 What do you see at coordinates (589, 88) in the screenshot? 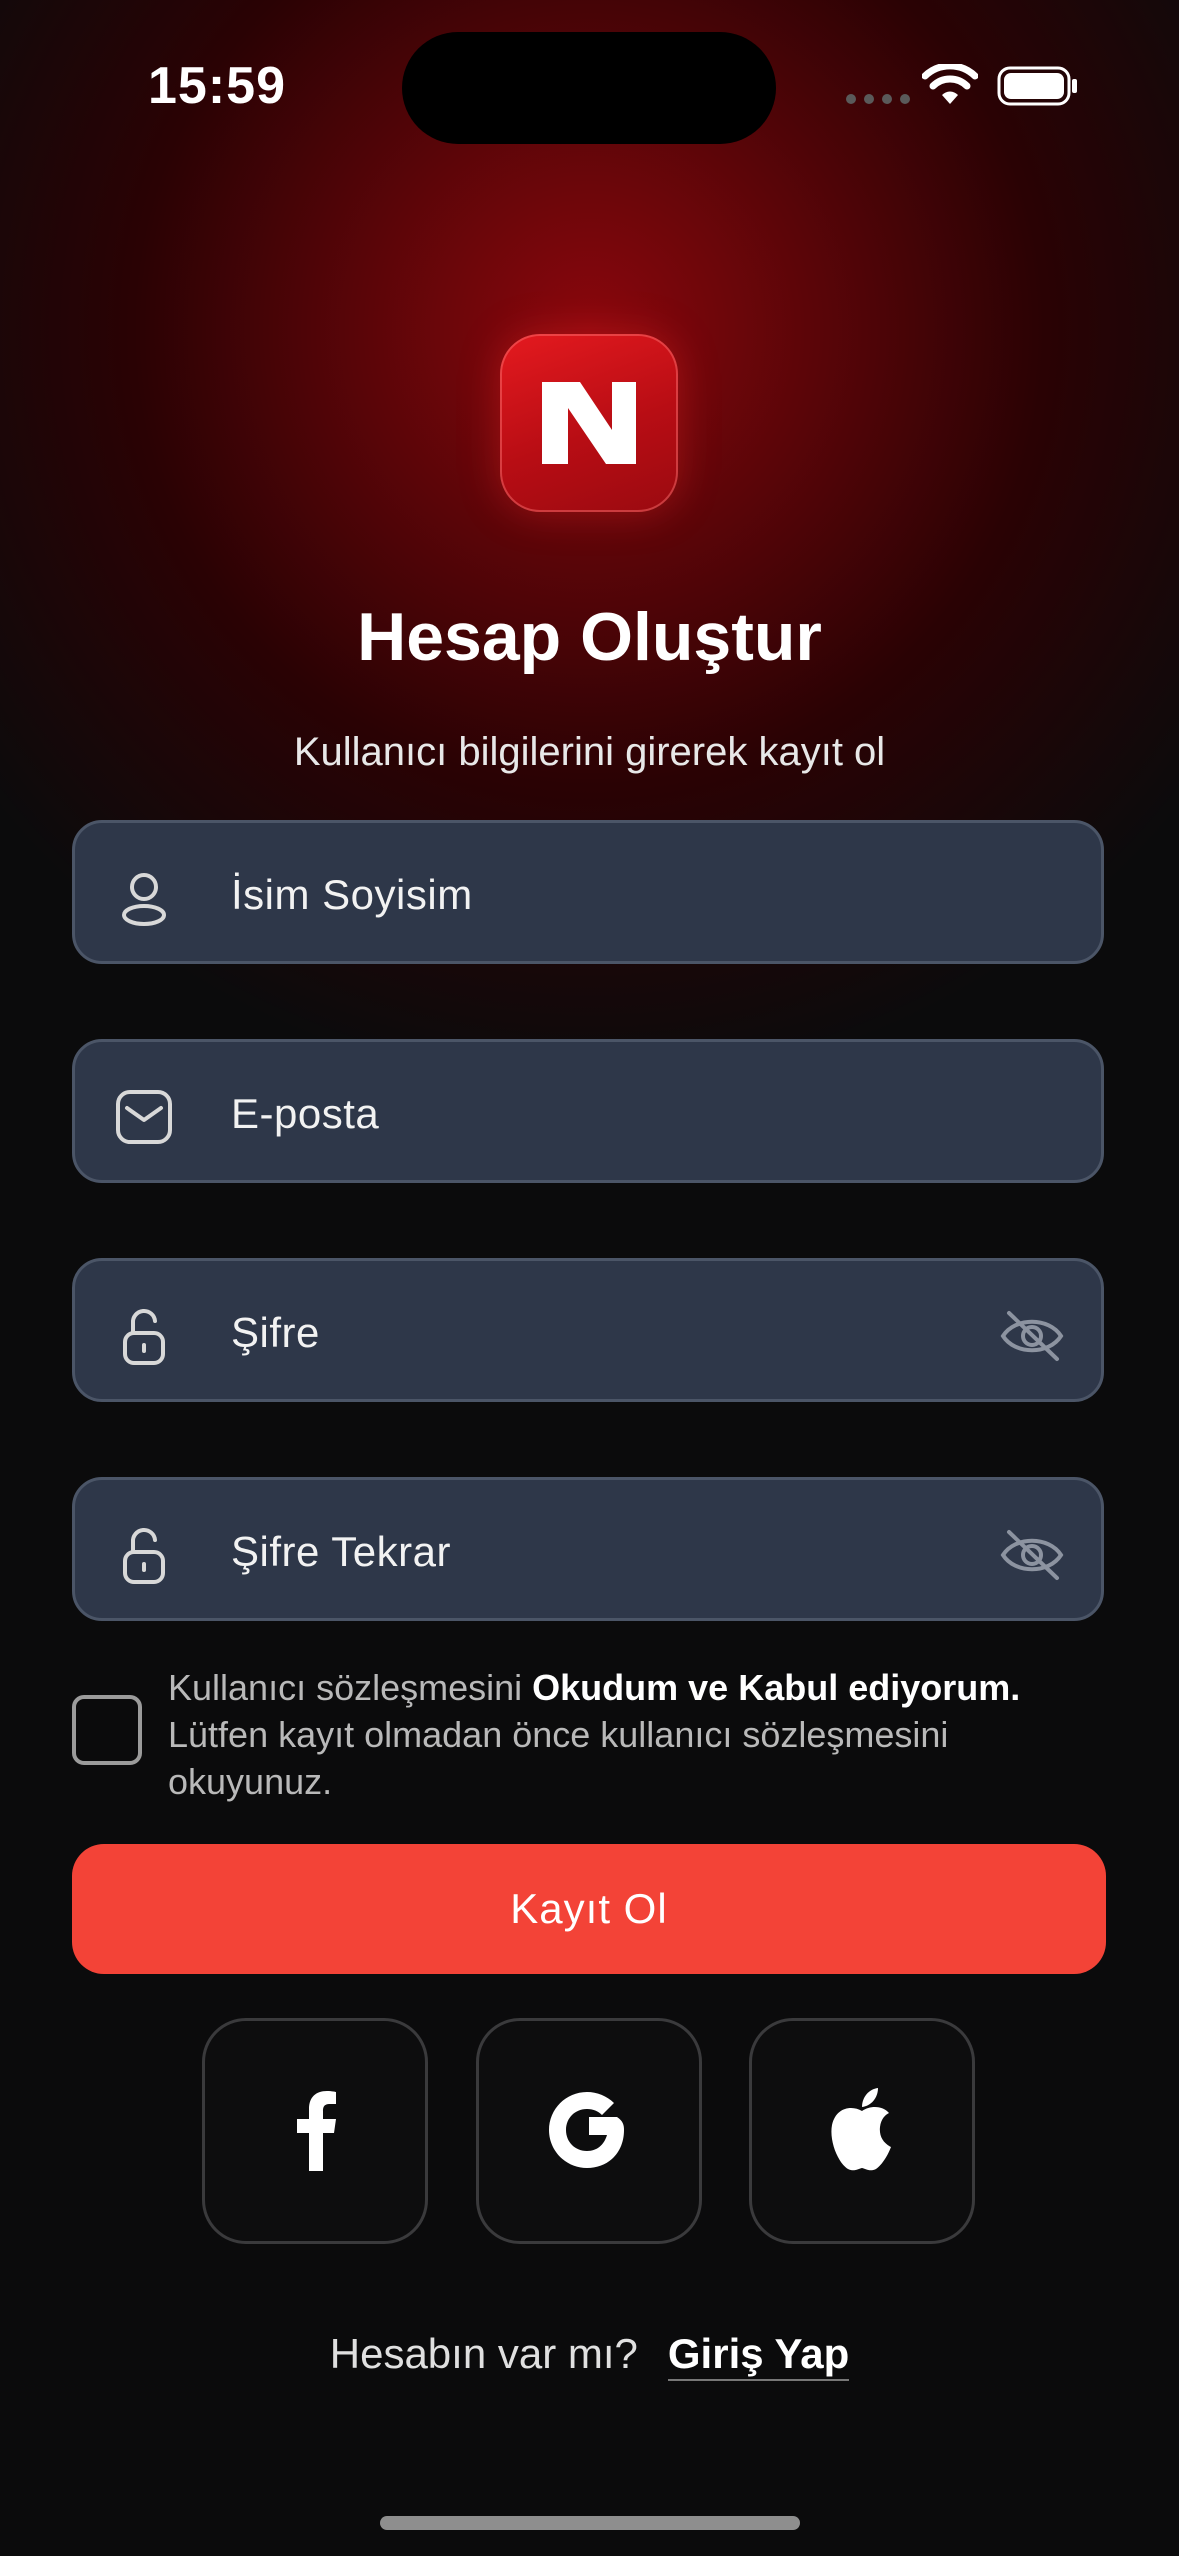
I see `dynamic-island` at bounding box center [589, 88].